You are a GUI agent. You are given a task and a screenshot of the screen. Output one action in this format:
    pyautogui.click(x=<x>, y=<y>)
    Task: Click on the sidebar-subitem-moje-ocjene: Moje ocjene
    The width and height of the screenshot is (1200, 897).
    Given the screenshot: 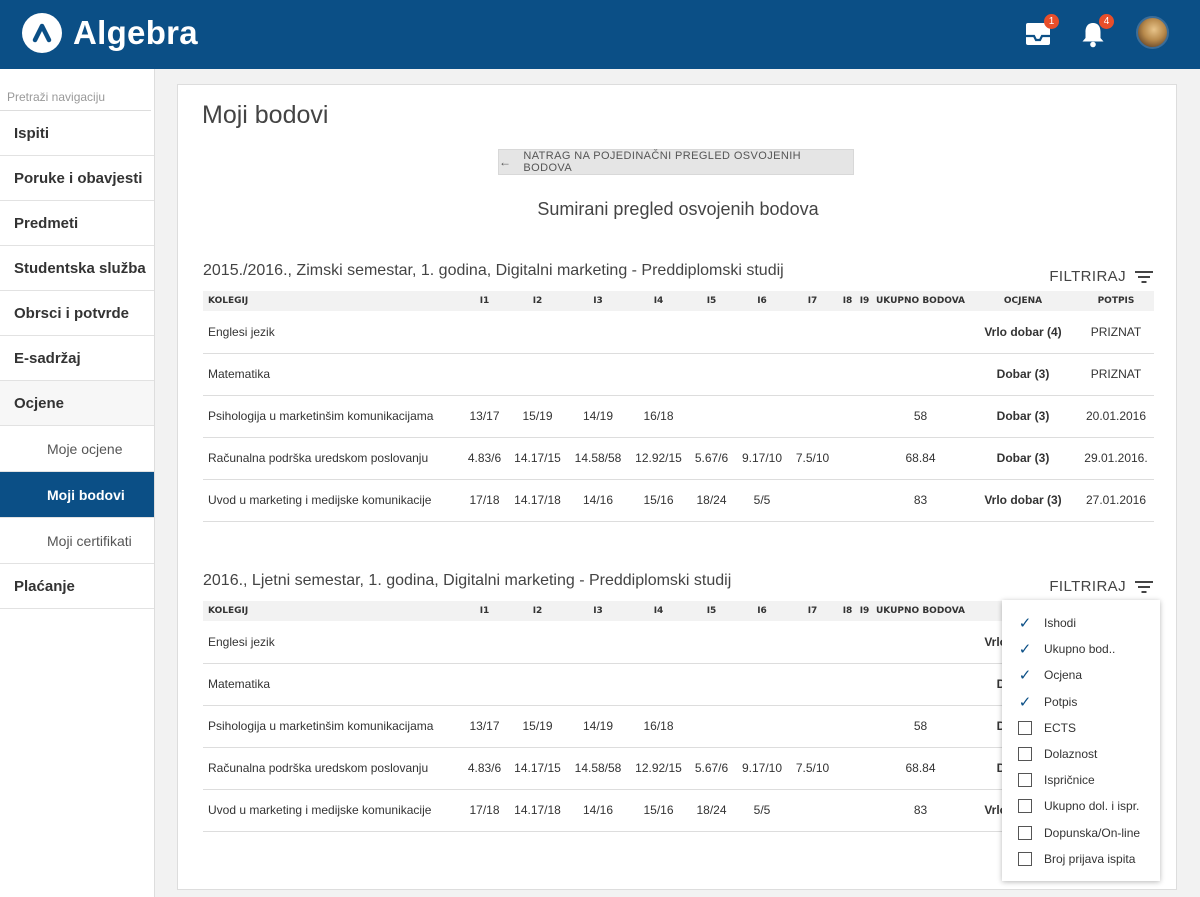 What is the action you would take?
    pyautogui.click(x=77, y=449)
    